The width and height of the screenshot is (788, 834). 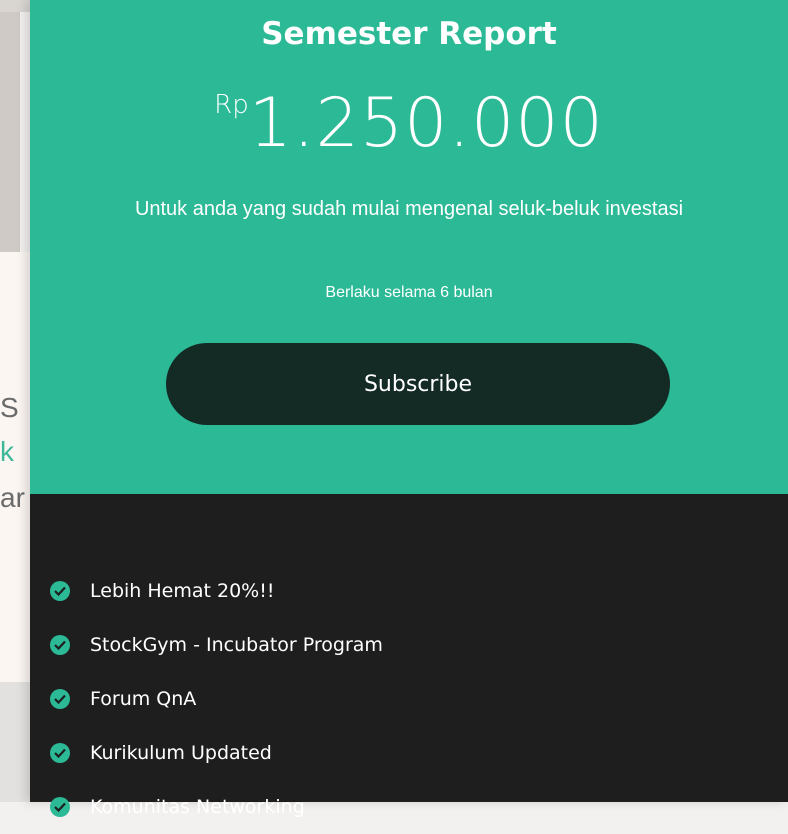 I want to click on subscribe-button: Subscribe, so click(x=418, y=384).